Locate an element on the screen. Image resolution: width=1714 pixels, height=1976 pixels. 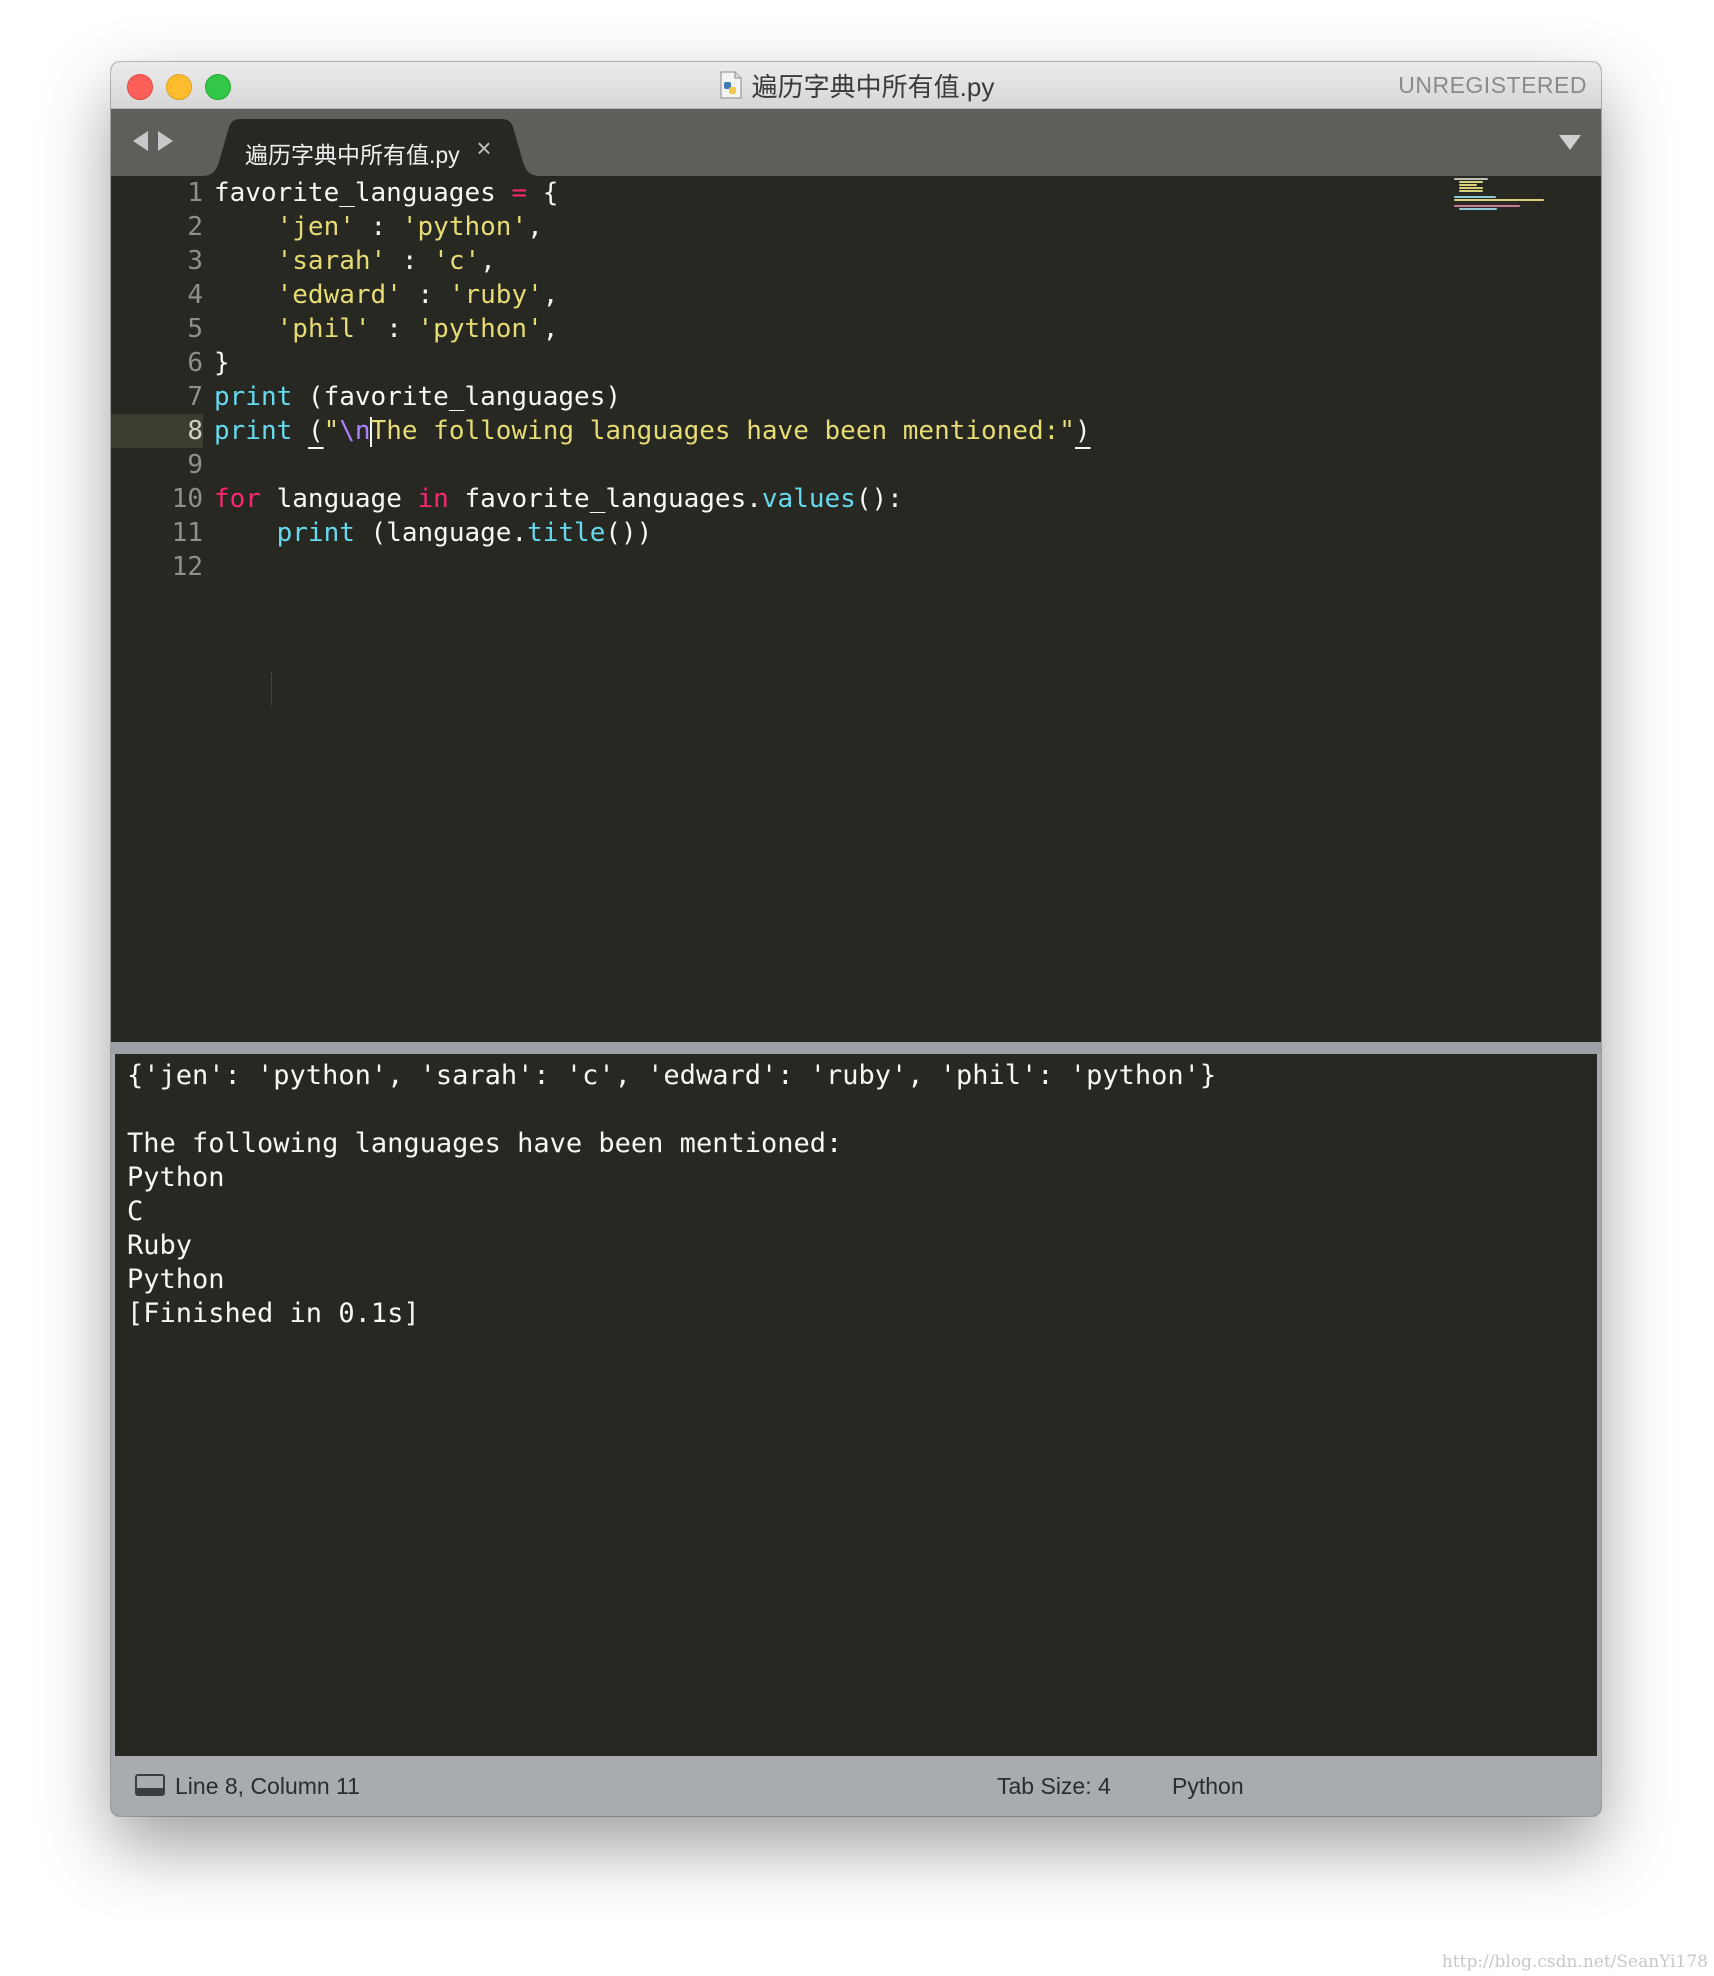
code-line: favorite_languages = { is located at coordinates (386, 193).